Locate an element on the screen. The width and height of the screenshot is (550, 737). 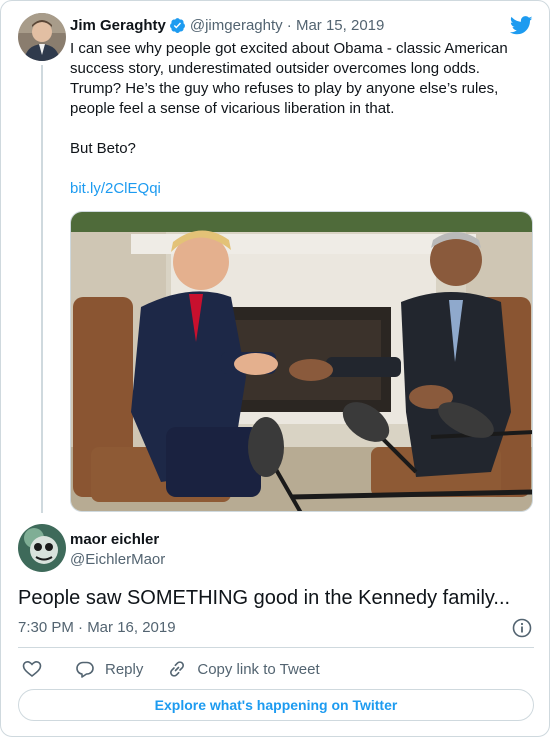
reply-icon is located at coordinates (85, 669).